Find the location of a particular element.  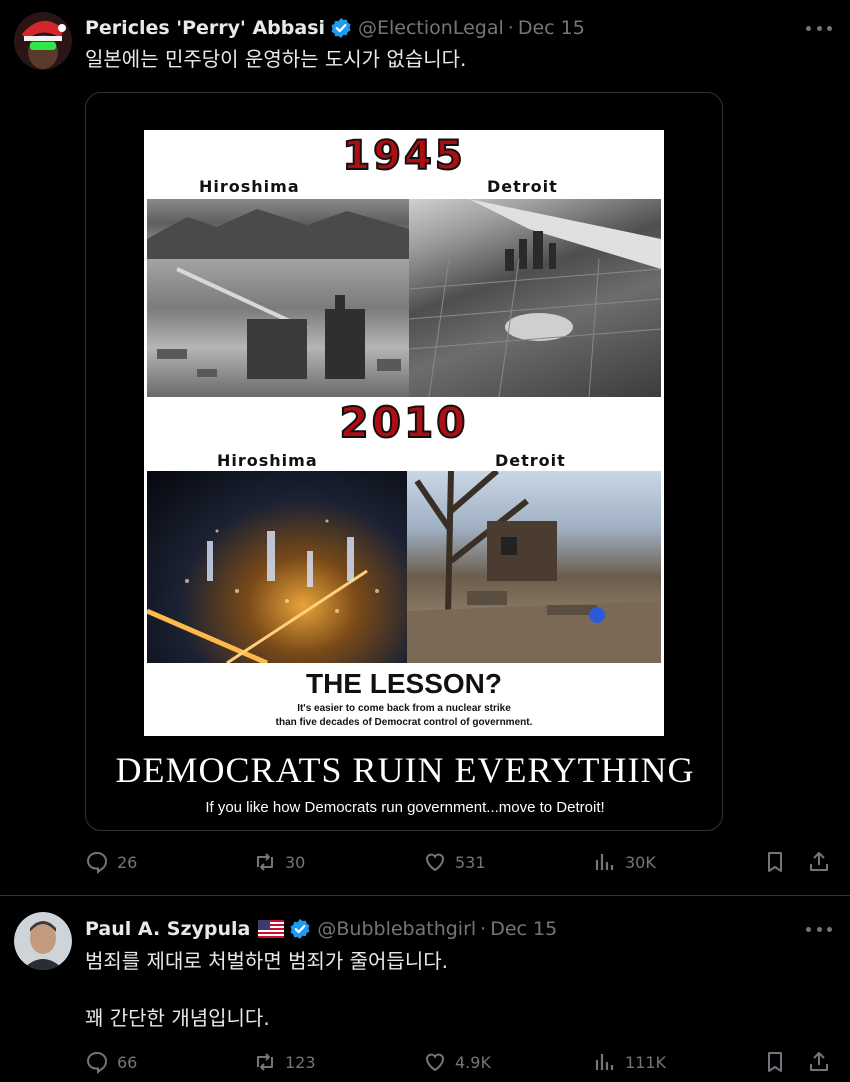

repost-button: 123 is located at coordinates (284, 1062).